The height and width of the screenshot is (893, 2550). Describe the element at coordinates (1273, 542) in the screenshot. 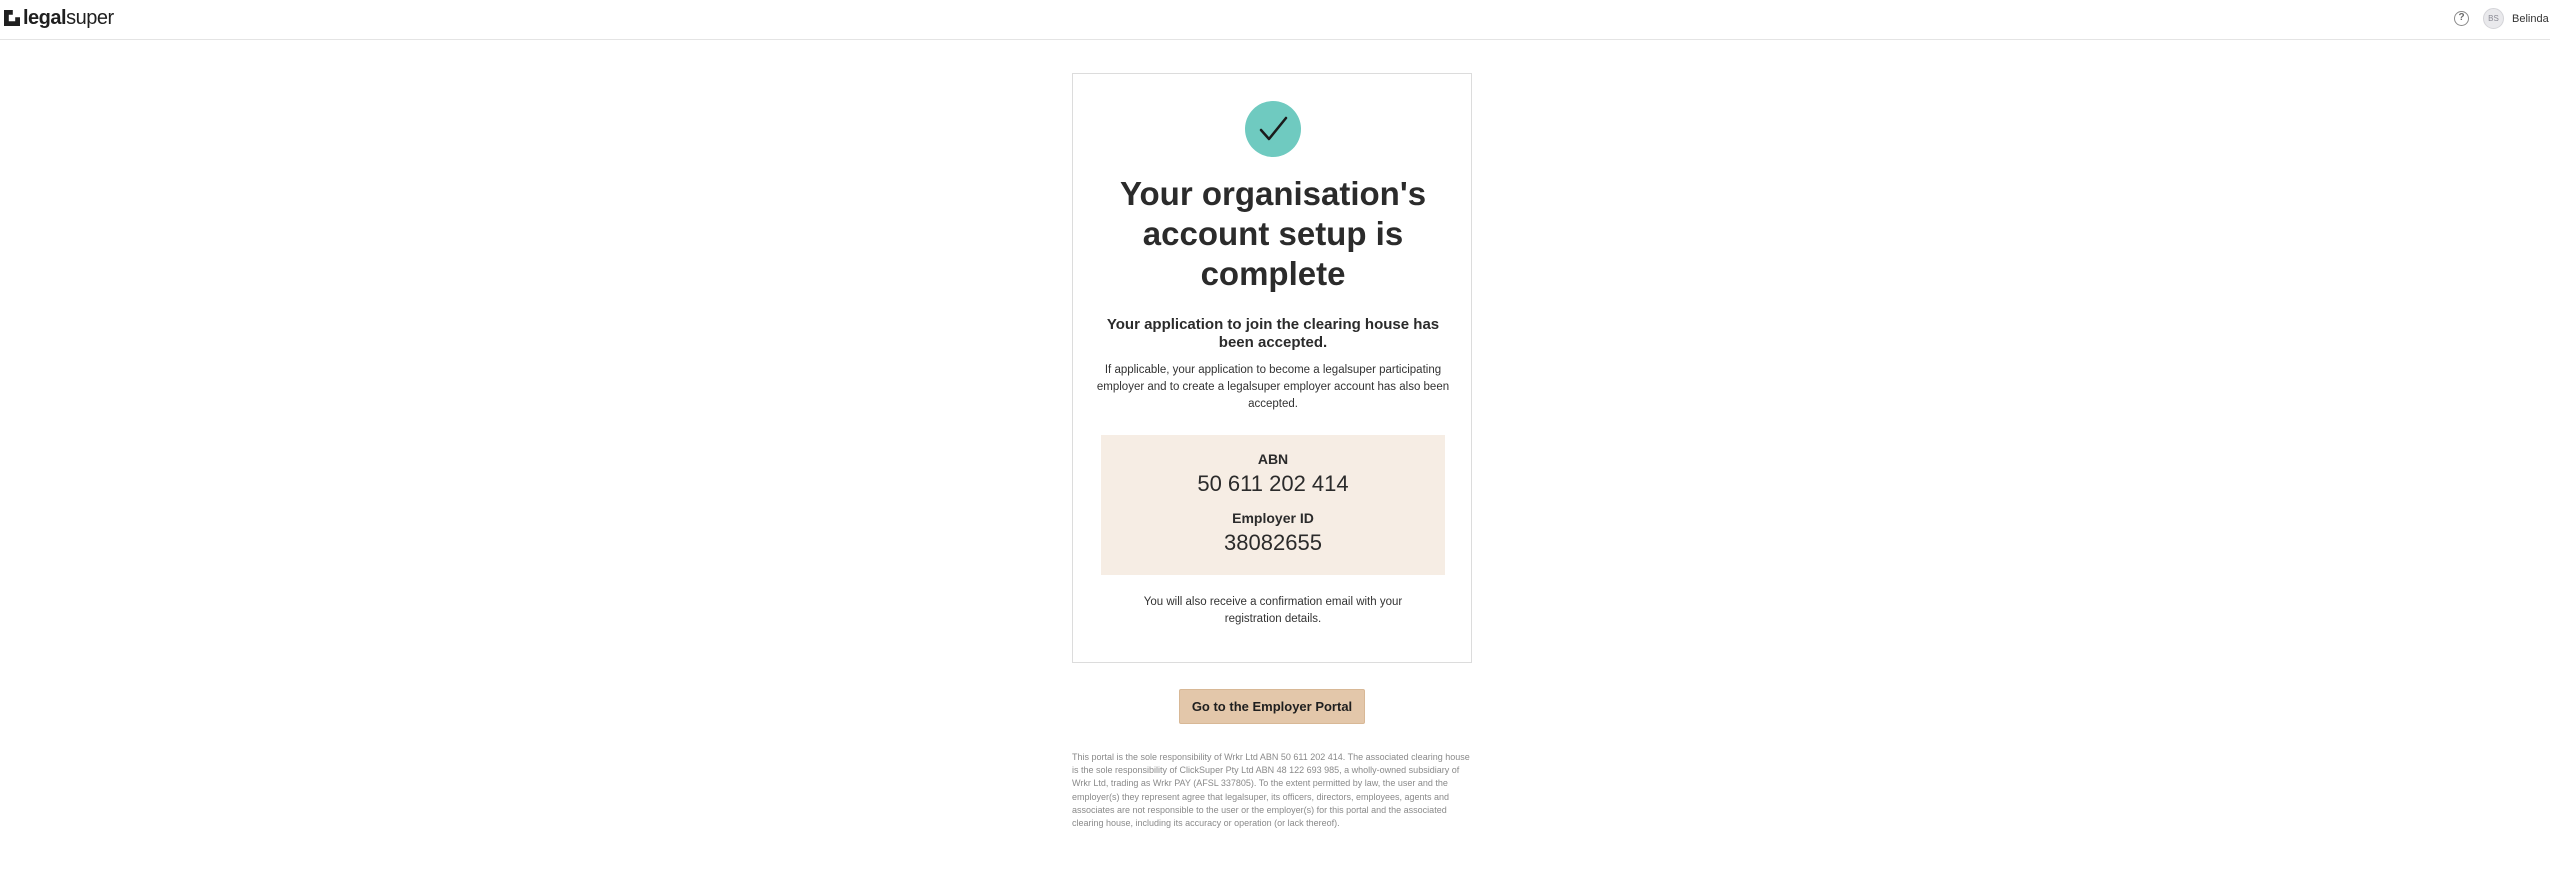

I see `employer-id-value: 38082655` at that location.